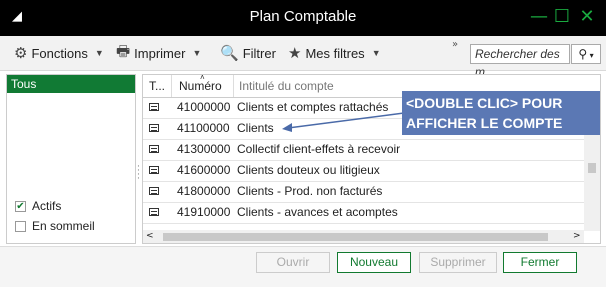 This screenshot has width=606, height=287. Describe the element at coordinates (455, 44) in the screenshot. I see `toolbar-overflow-icon: »` at that location.